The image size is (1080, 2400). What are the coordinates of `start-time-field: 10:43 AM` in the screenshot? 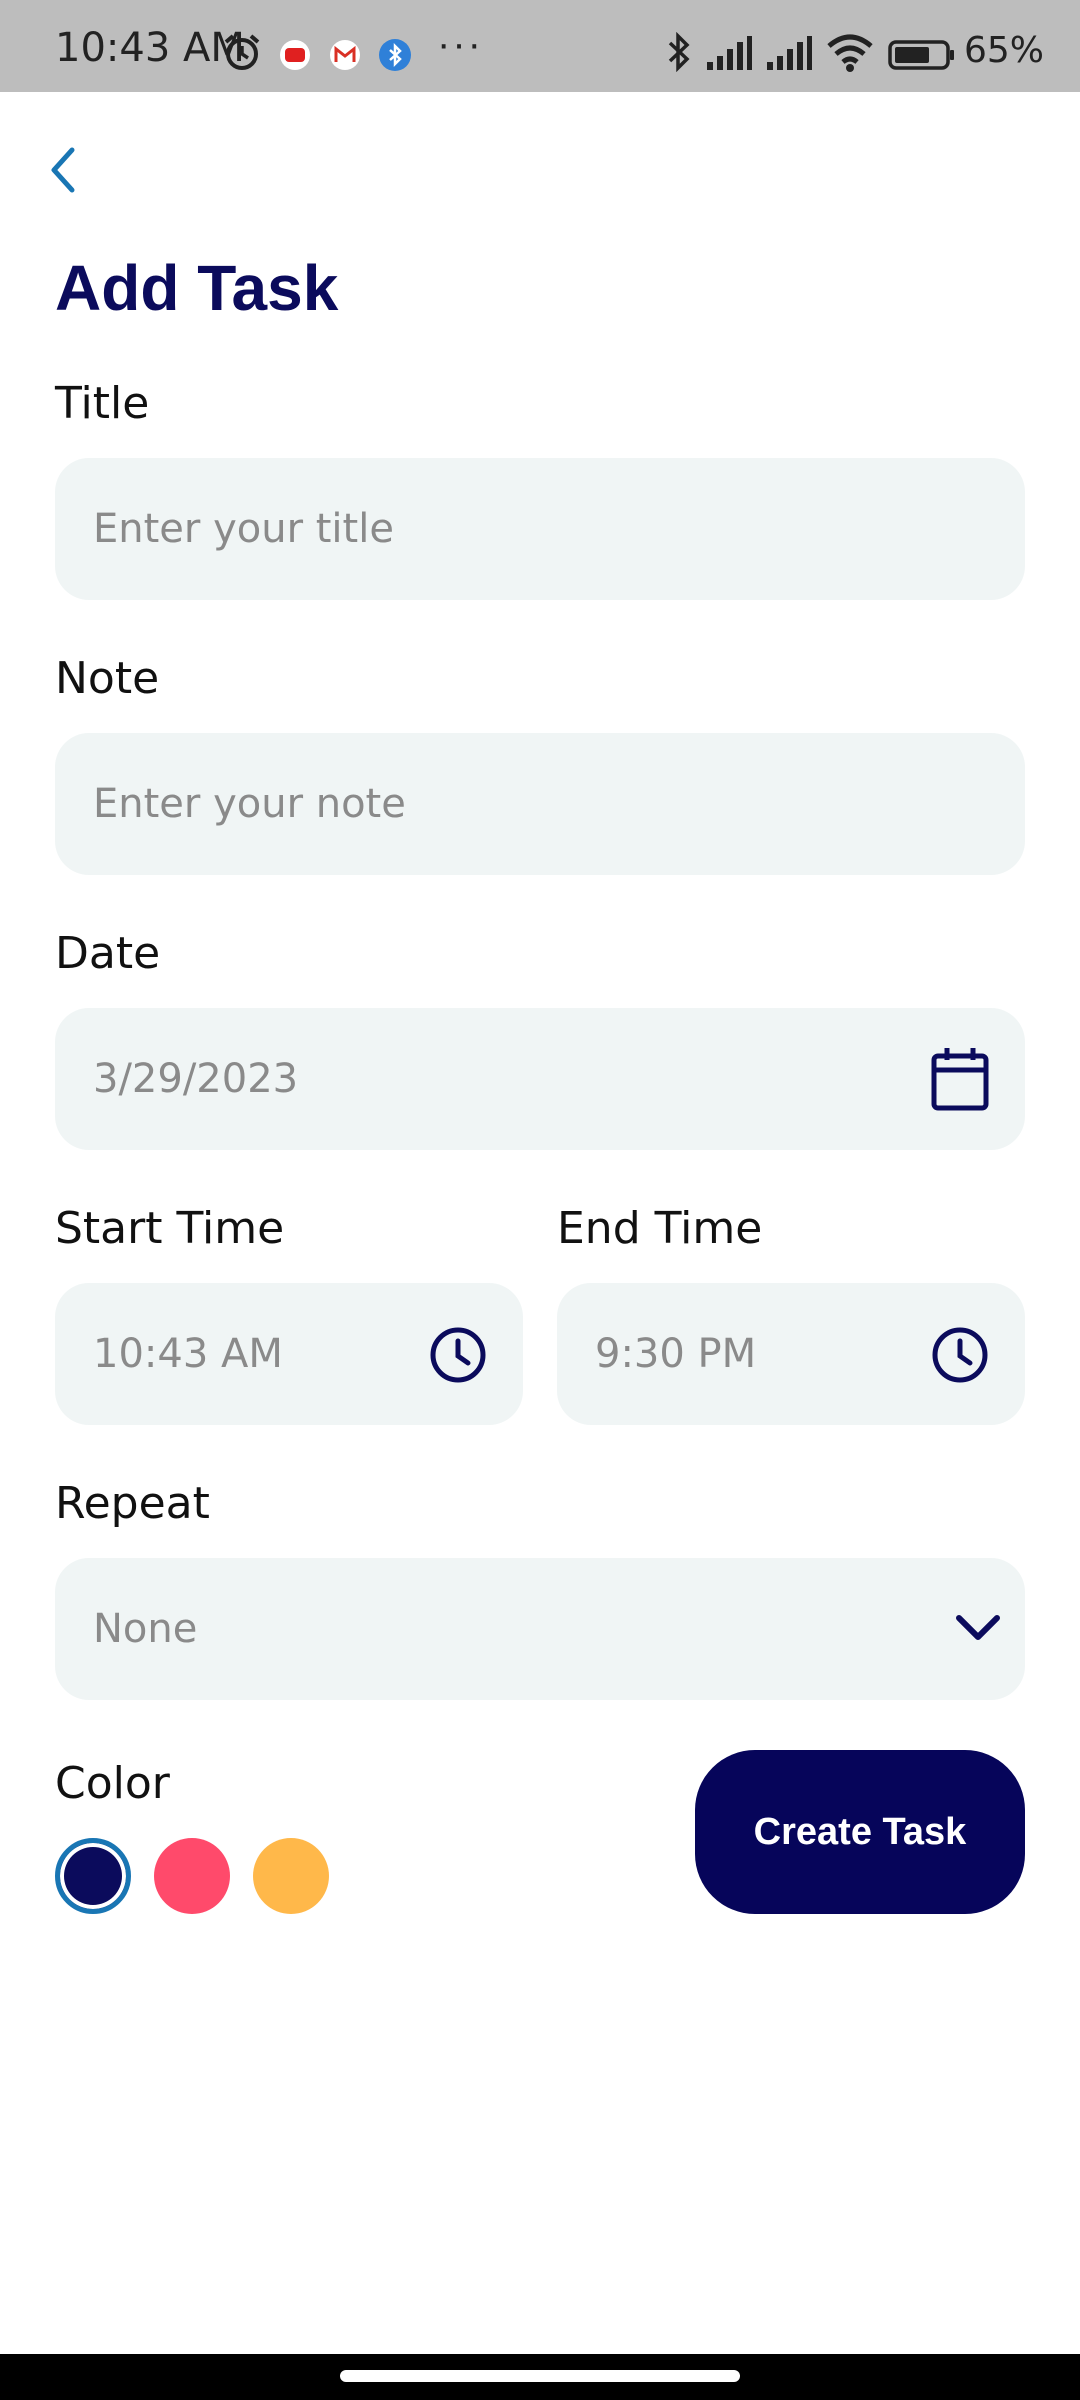 It's located at (289, 1354).